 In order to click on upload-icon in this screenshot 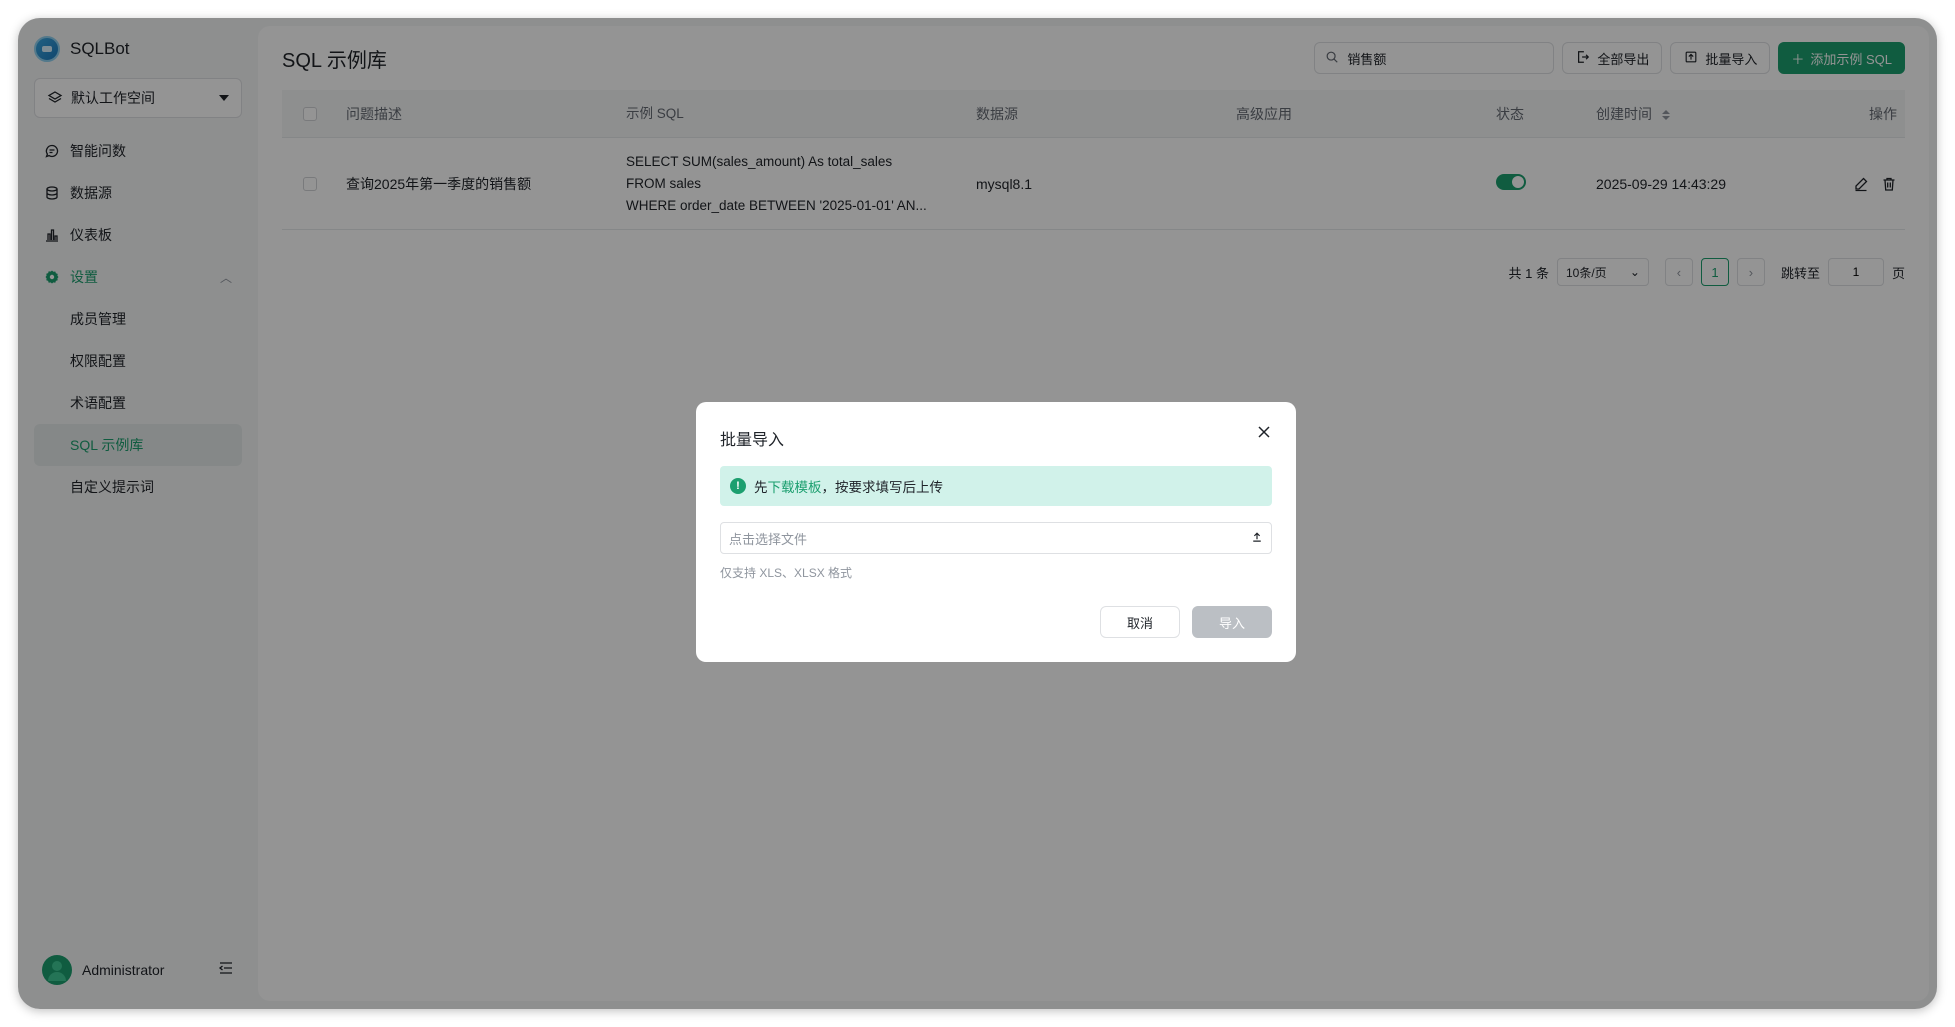, I will do `click(1257, 538)`.